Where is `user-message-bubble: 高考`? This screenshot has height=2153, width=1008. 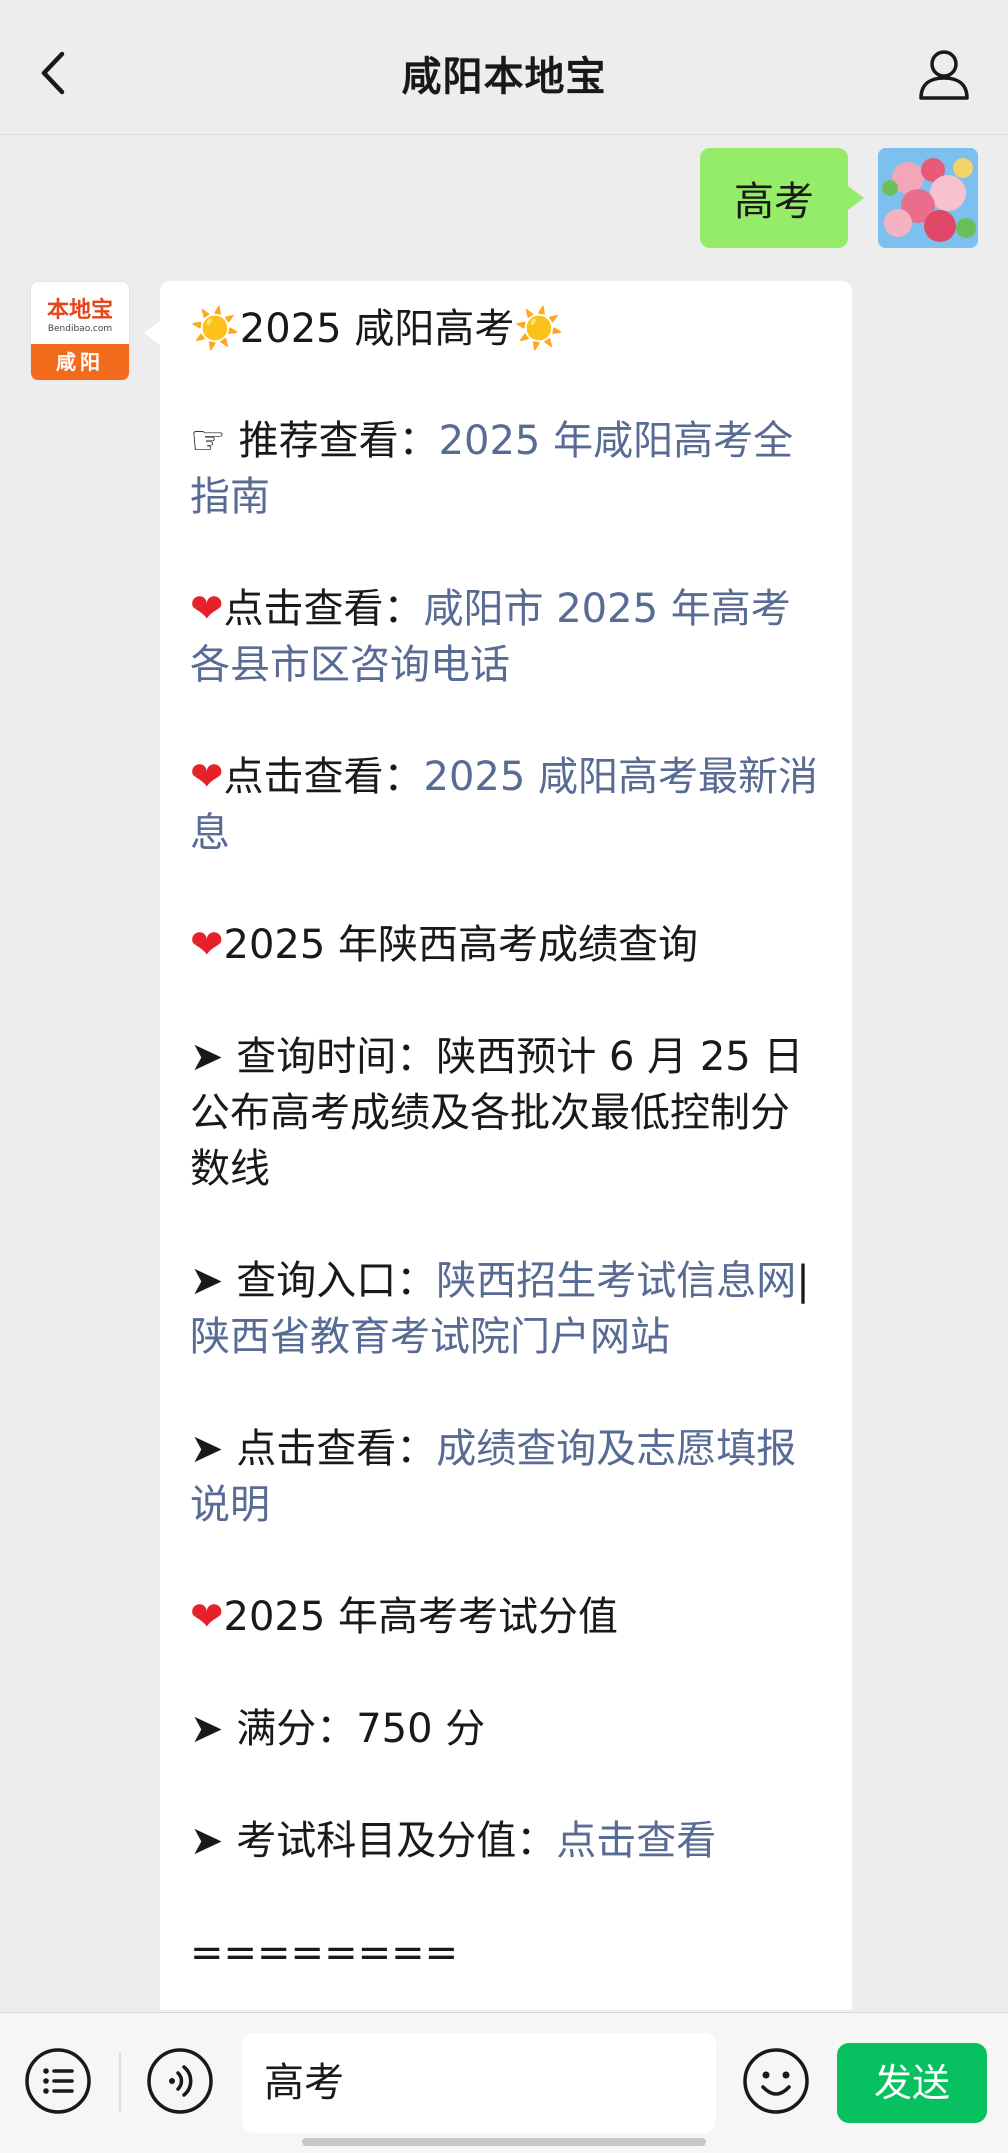
user-message-bubble: 高考 is located at coordinates (782, 198).